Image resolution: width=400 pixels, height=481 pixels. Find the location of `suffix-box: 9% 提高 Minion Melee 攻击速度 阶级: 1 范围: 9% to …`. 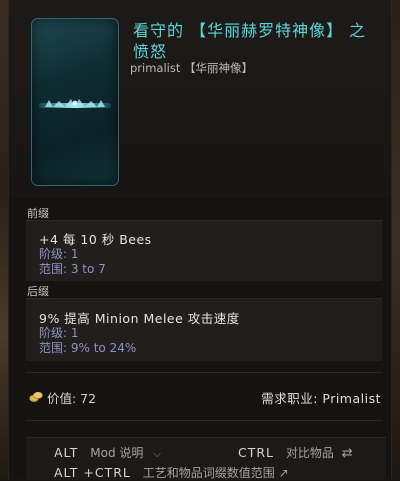

suffix-box: 9% 提高 Minion Melee 攻击速度 阶级: 1 范围: 9% to … is located at coordinates (204, 329).